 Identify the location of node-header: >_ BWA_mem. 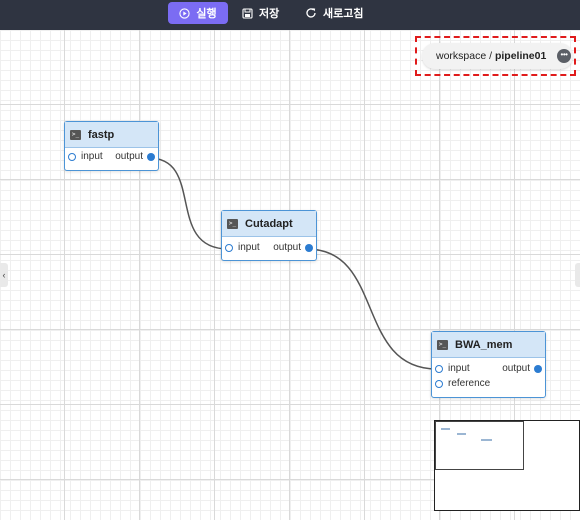
(488, 345).